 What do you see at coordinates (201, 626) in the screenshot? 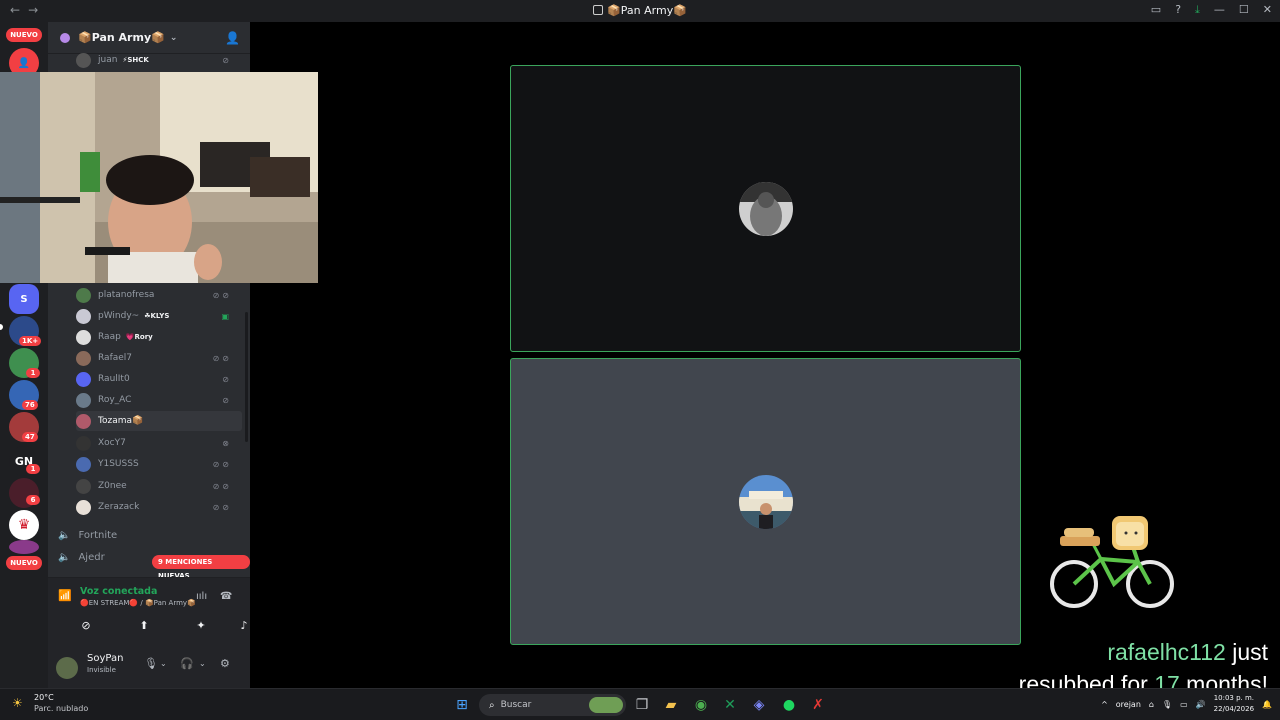
I see `activities-icon: ✦` at bounding box center [201, 626].